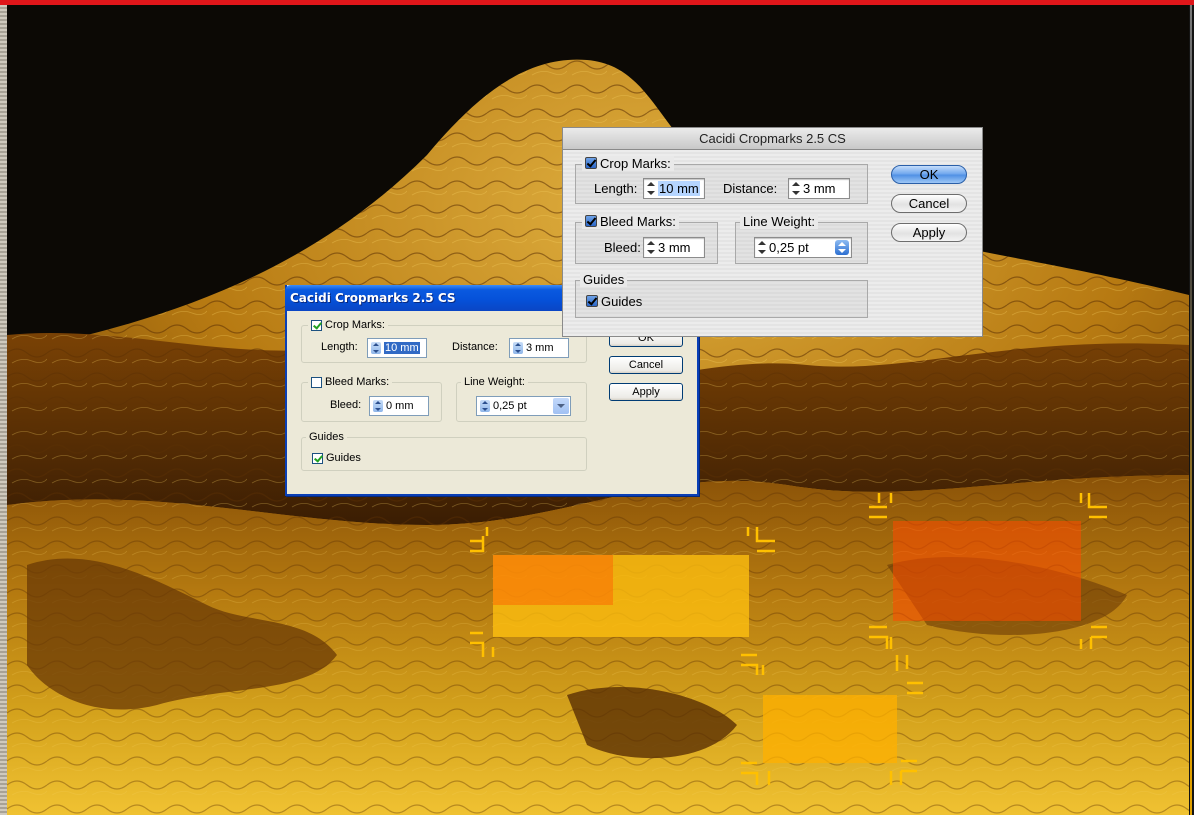 Image resolution: width=1194 pixels, height=815 pixels. I want to click on xp-distance-label: Distance:, so click(475, 347).